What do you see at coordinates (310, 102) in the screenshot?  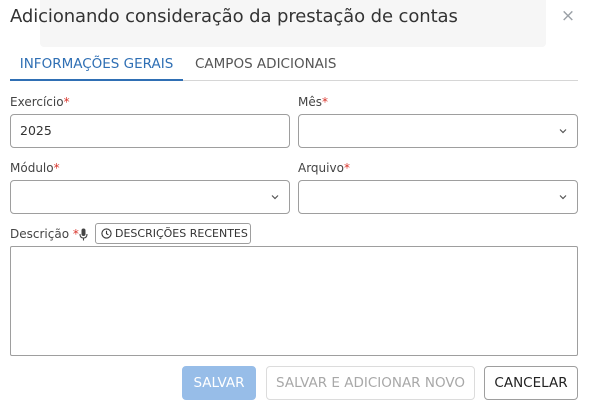 I see `mes-label-text: Mês` at bounding box center [310, 102].